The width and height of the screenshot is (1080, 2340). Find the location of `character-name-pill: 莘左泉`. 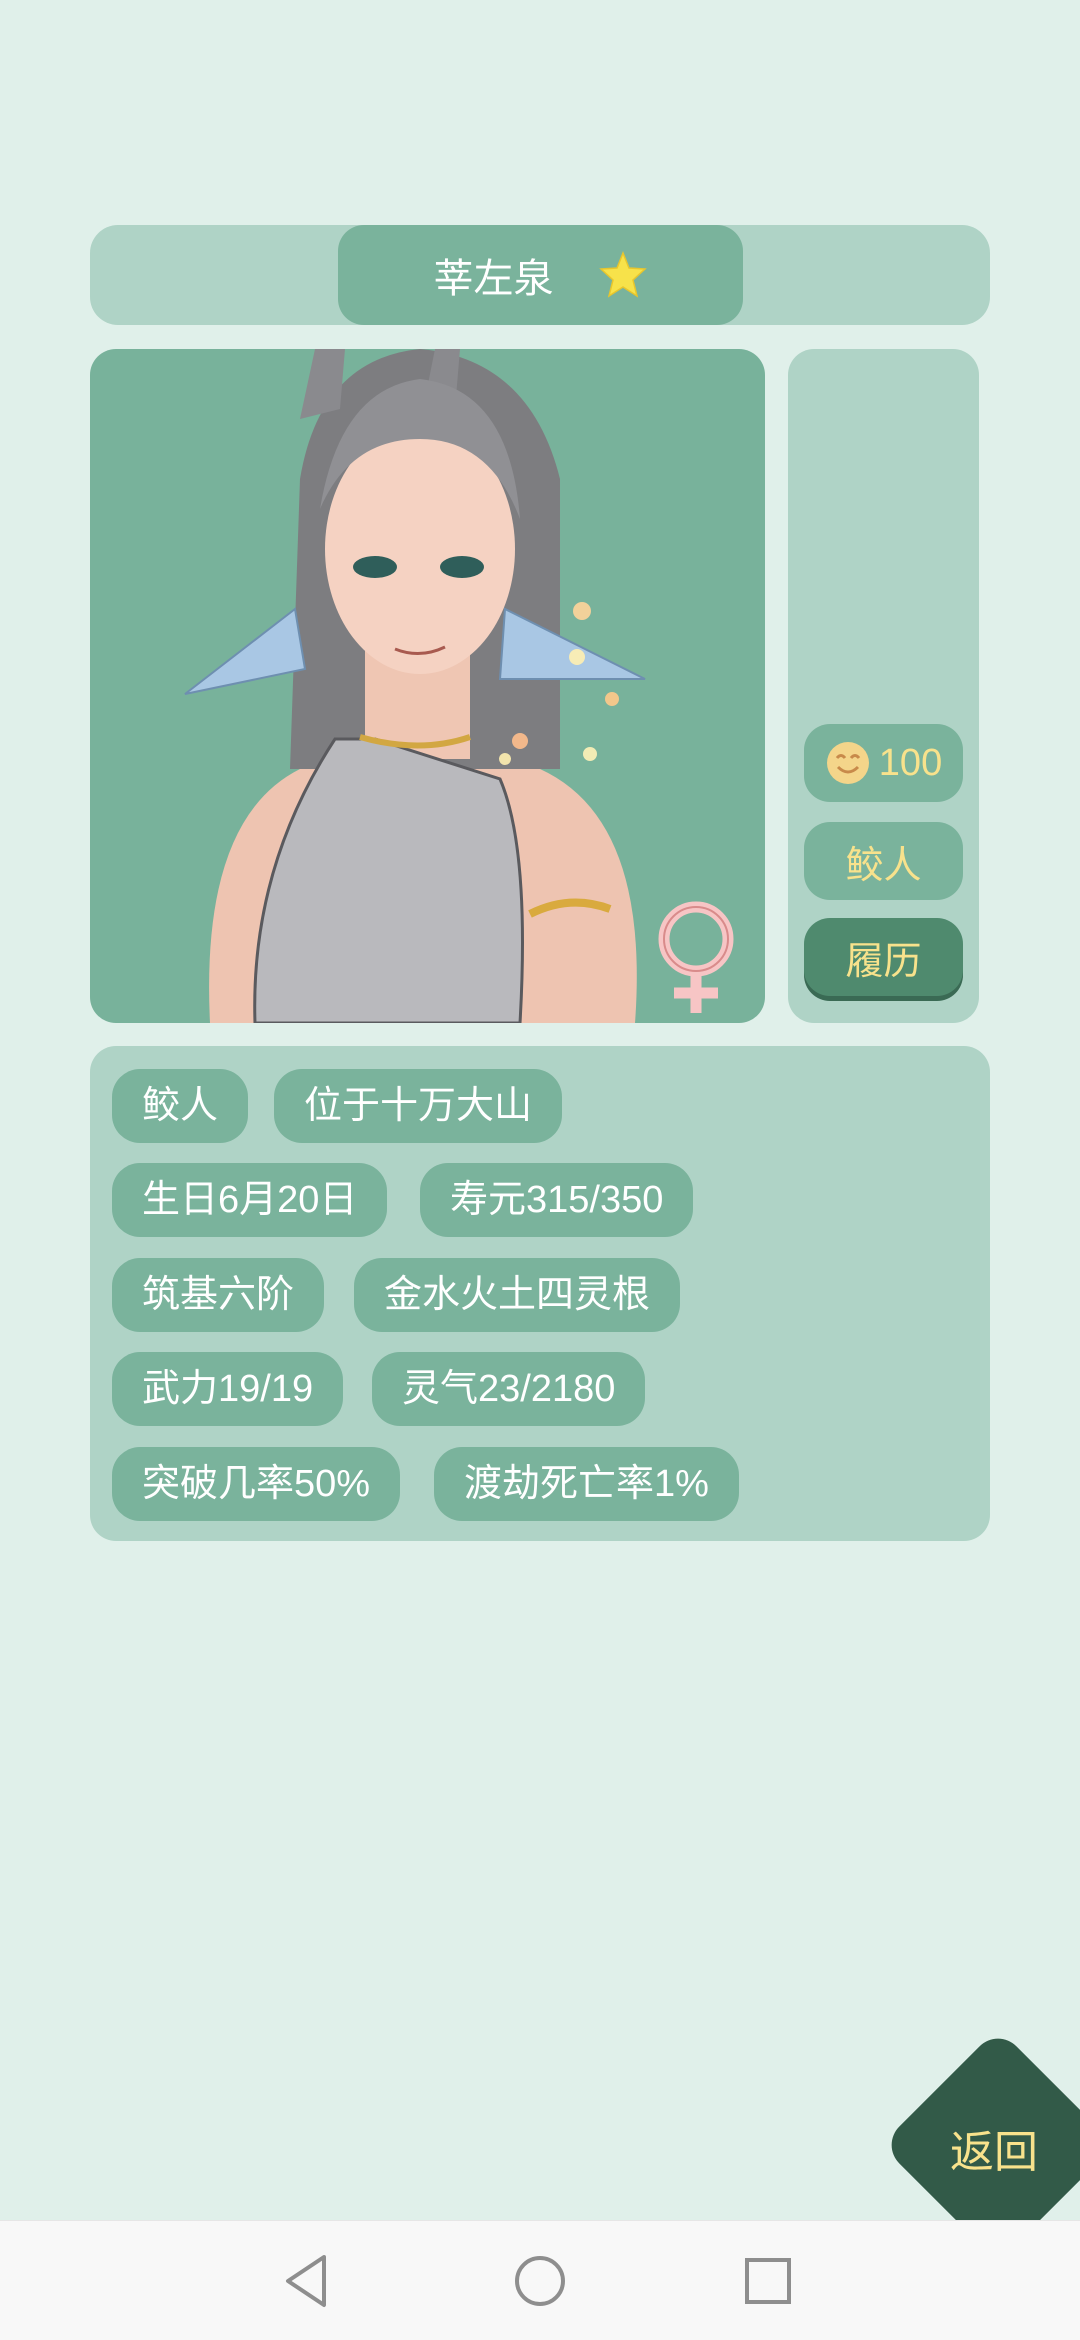

character-name-pill: 莘左泉 is located at coordinates (540, 275).